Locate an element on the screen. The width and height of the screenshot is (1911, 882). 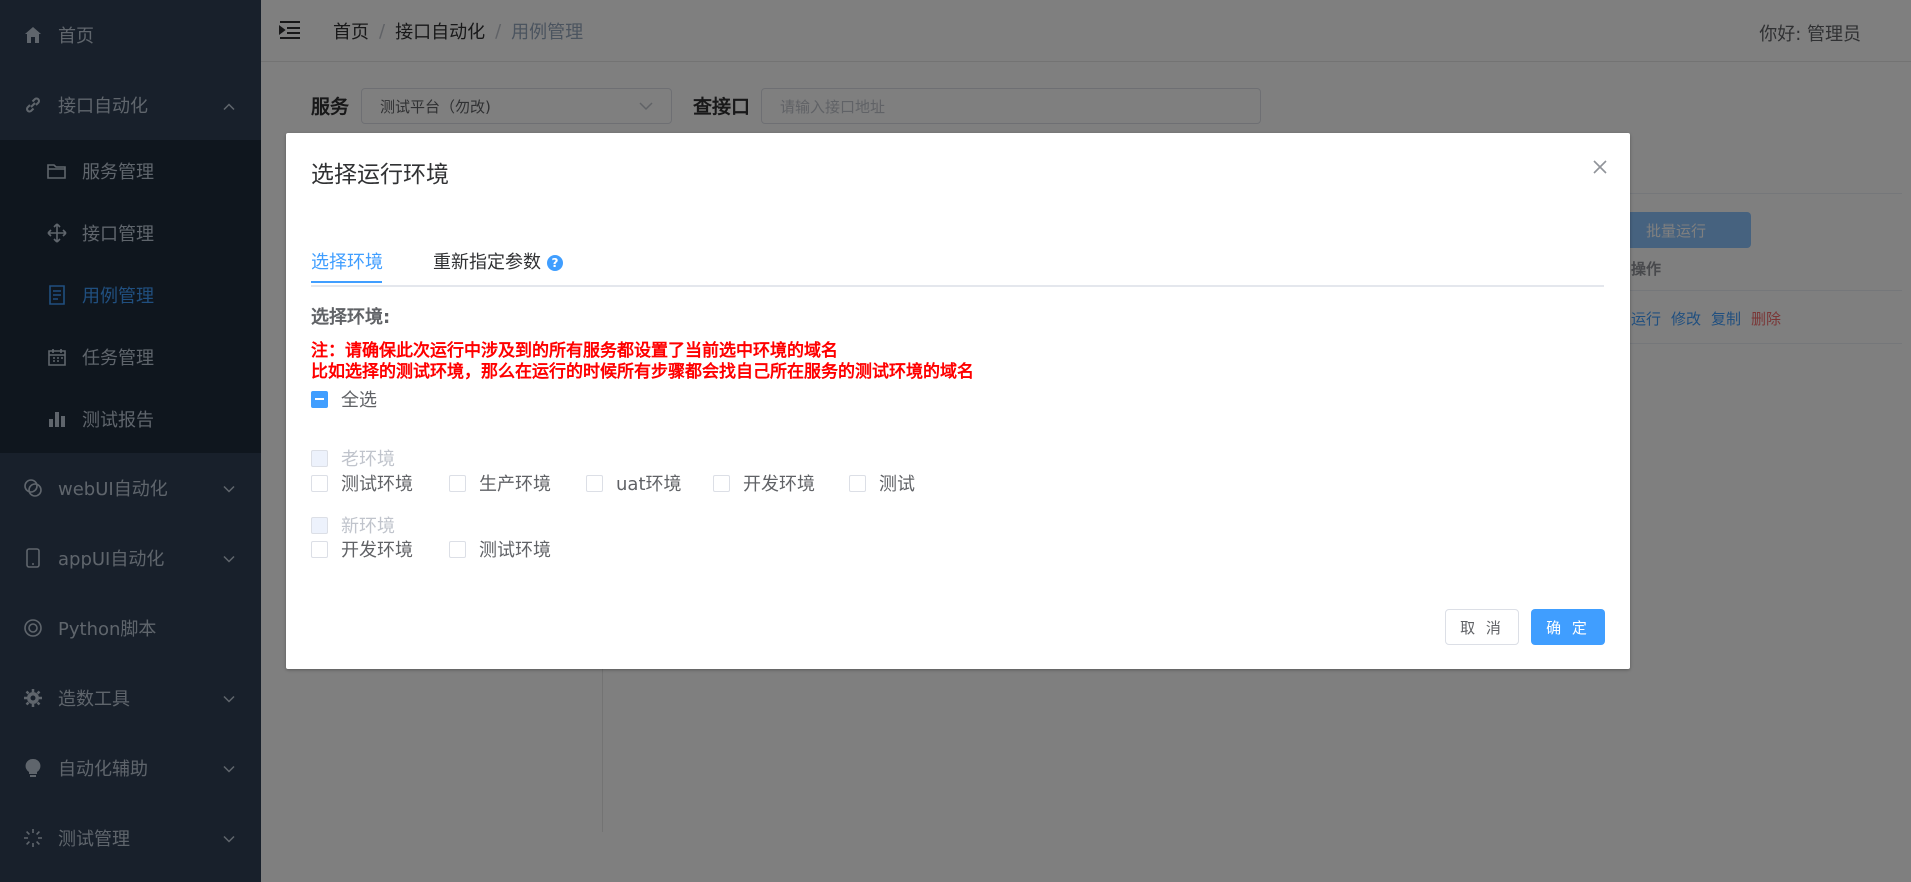
dialog-tabs: 选择环境 重新指定参数? is located at coordinates (957, 266).